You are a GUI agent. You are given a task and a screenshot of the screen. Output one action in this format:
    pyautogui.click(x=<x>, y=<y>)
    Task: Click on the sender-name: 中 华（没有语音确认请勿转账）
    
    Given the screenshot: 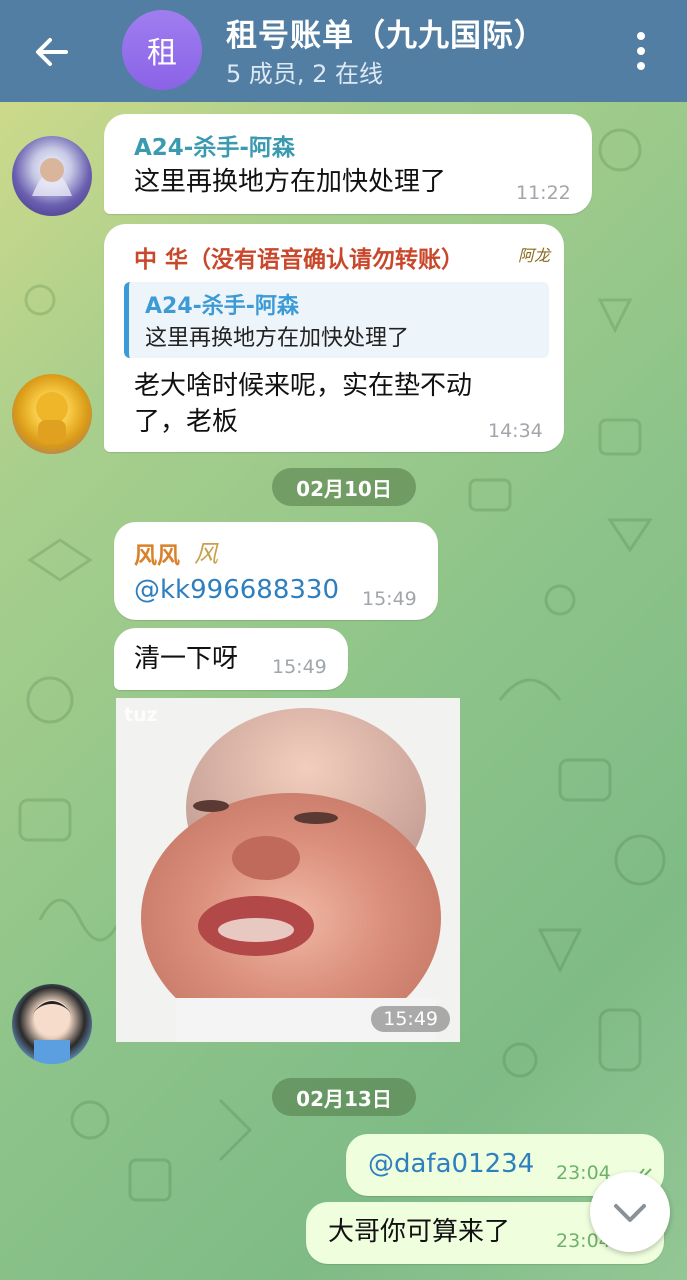 What is the action you would take?
    pyautogui.click(x=299, y=257)
    